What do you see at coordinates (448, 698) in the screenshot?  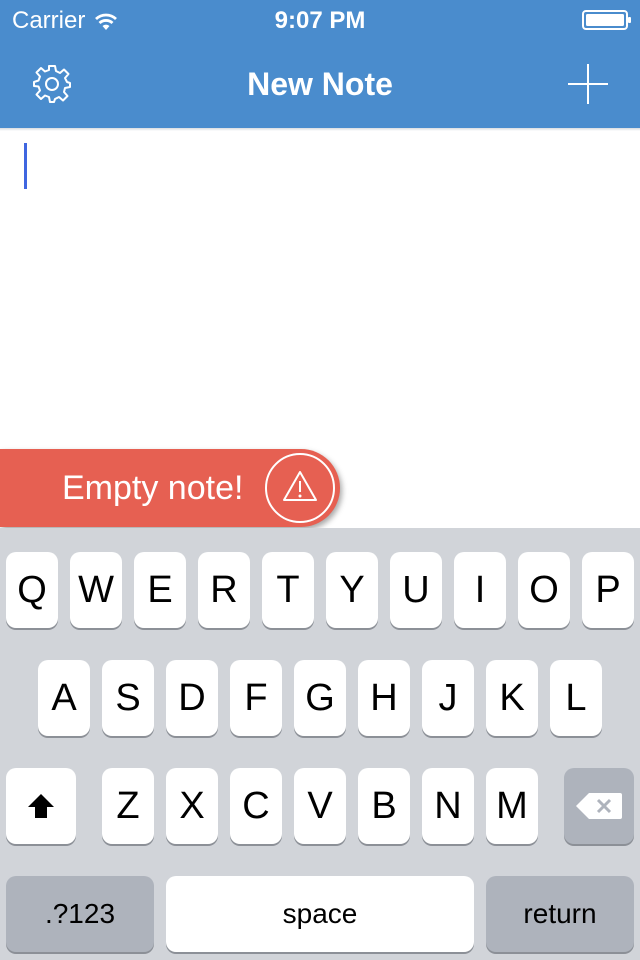 I see `key-j: J` at bounding box center [448, 698].